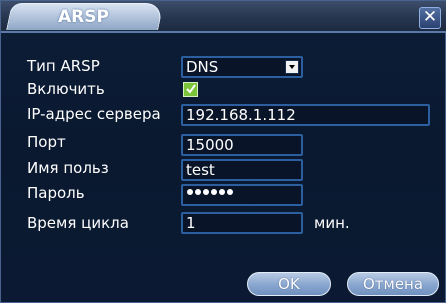  Describe the element at coordinates (289, 284) in the screenshot. I see `ok-button: OK` at that location.